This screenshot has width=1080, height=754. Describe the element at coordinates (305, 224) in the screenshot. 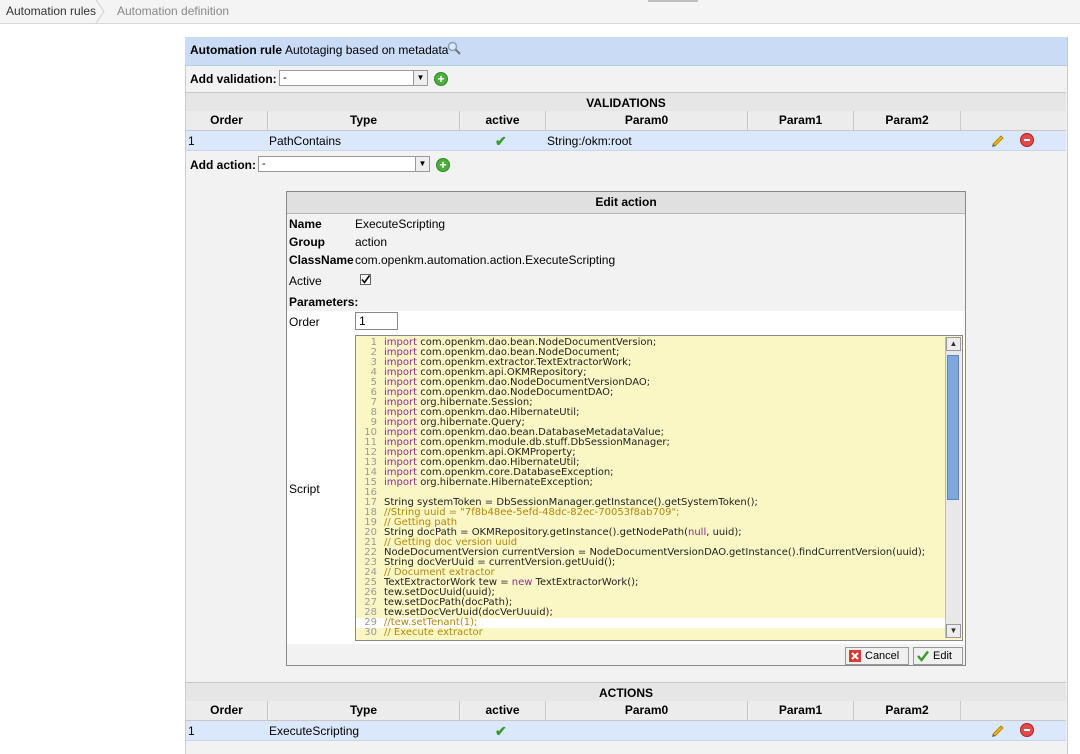

I see `name-label: Name` at that location.